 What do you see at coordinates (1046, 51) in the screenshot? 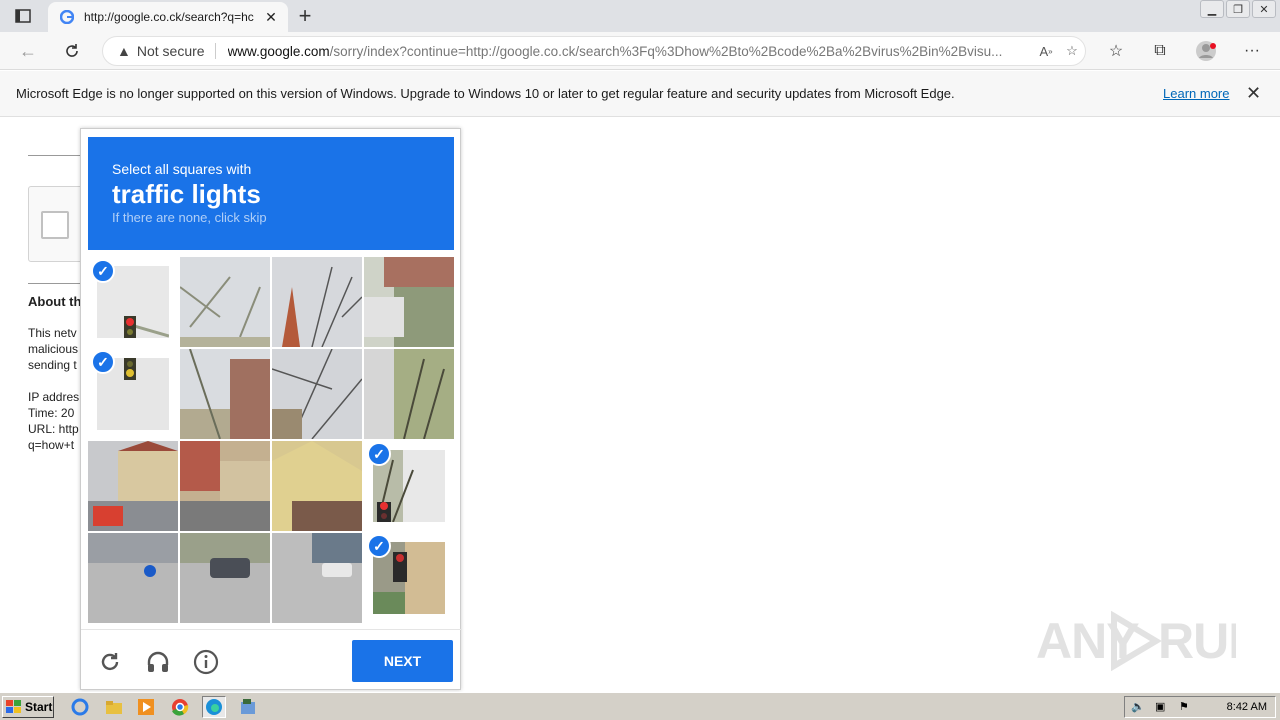
I see `read-aloud-icon: A»` at bounding box center [1046, 51].